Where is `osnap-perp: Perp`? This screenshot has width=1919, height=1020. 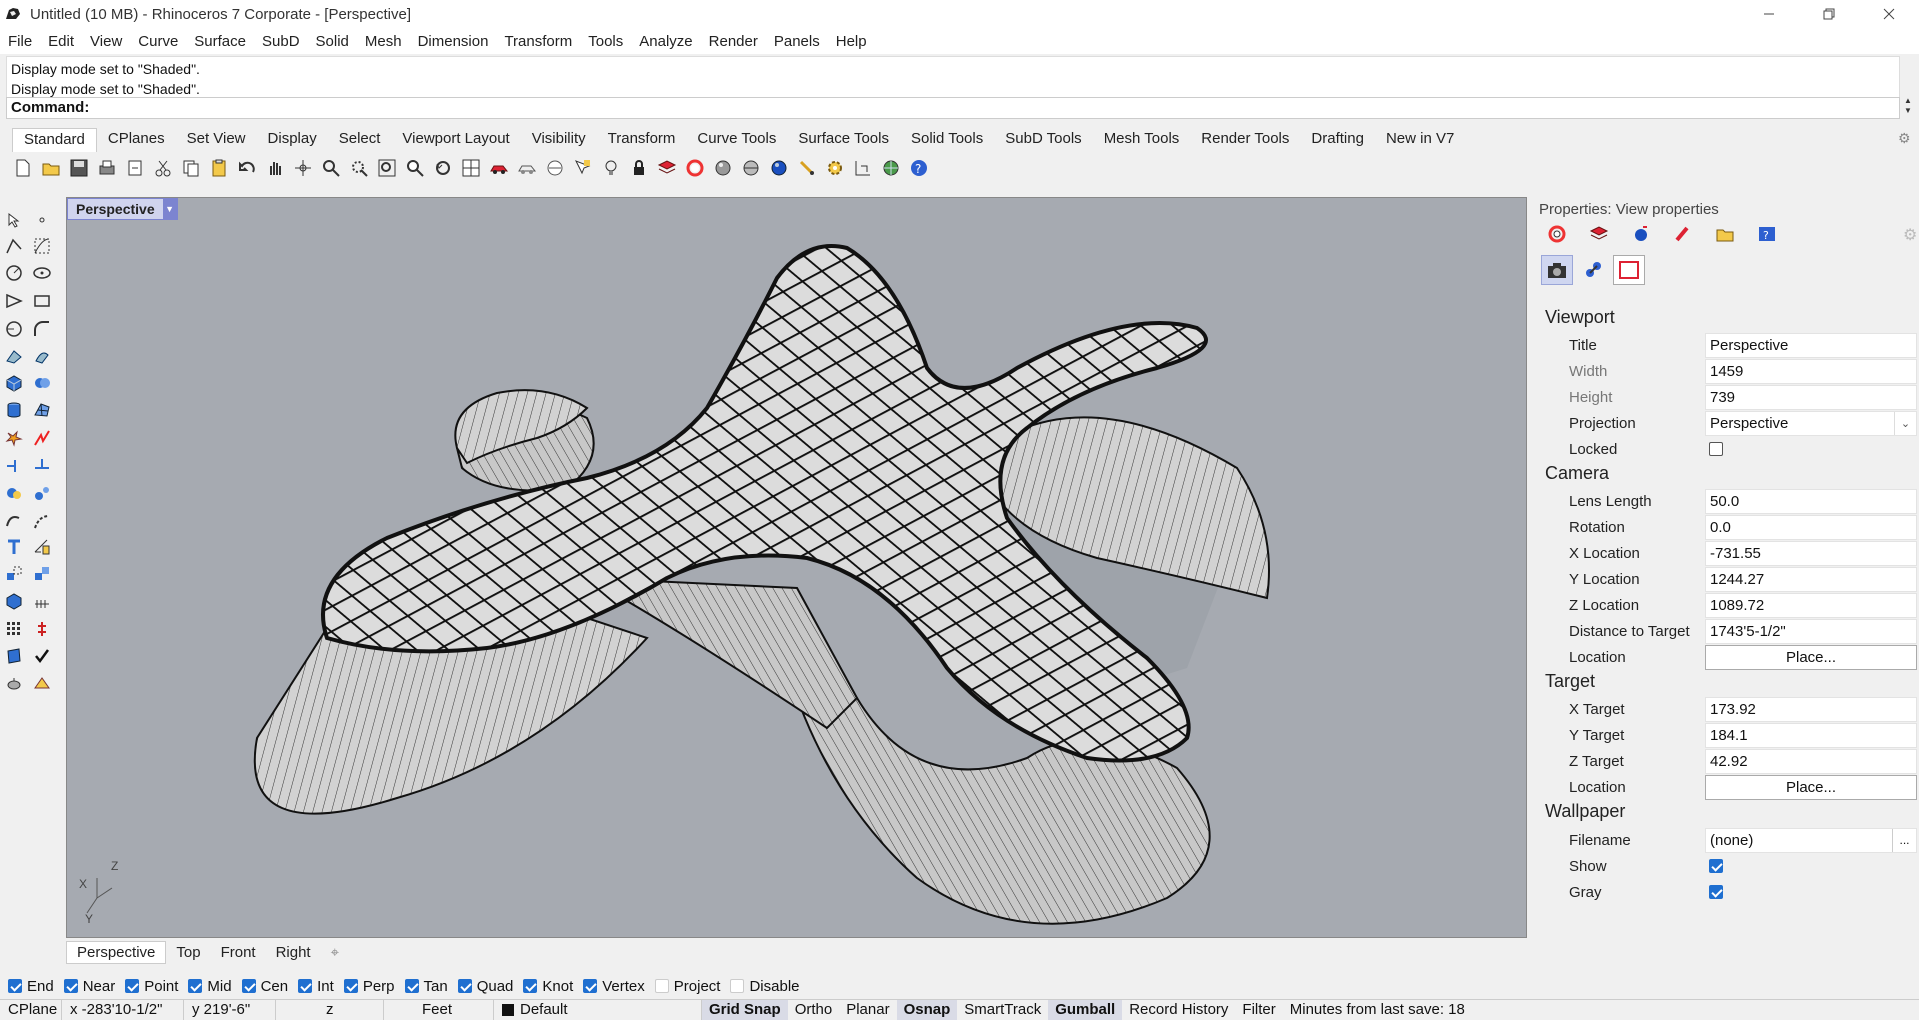 osnap-perp: Perp is located at coordinates (369, 986).